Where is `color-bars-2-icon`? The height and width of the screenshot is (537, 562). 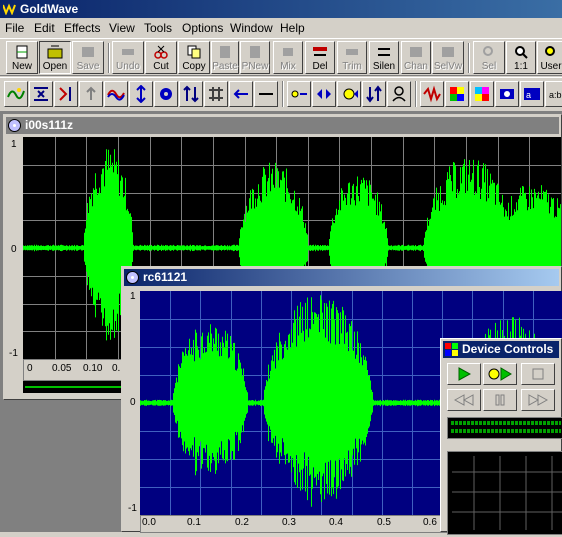
color-bars-2-icon is located at coordinates (482, 94).